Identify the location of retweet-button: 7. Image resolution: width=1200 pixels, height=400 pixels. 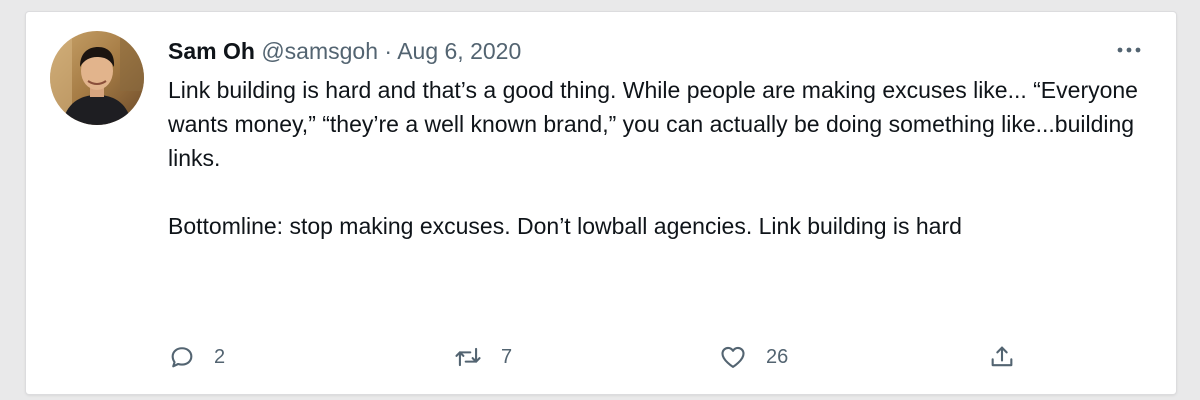
(482, 357).